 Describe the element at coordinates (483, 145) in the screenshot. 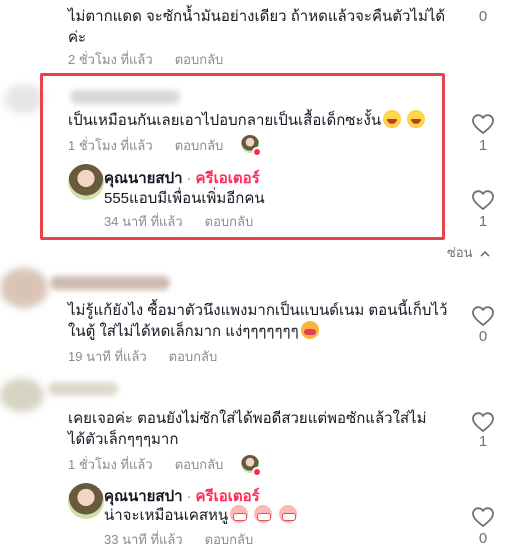

I see `comment-2-like-count: 1` at that location.